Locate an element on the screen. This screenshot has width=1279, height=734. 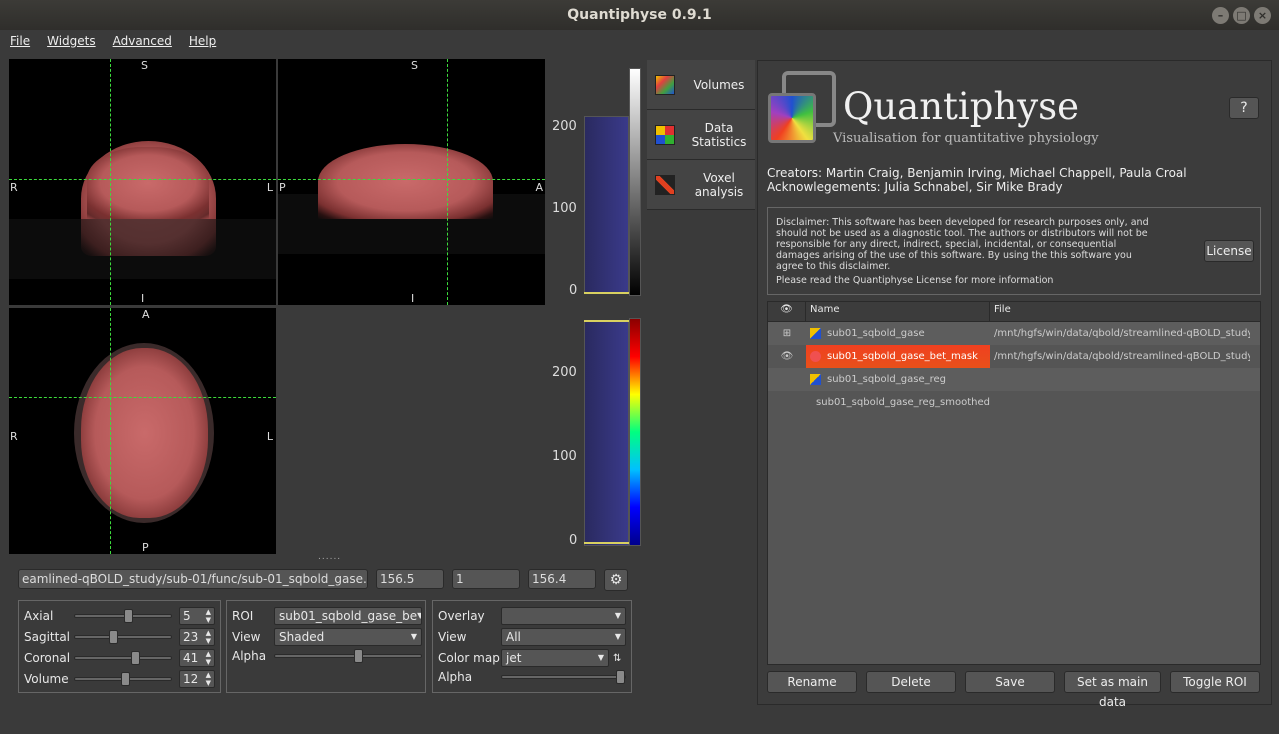
colormap-select: jet ▼ is located at coordinates (555, 658).